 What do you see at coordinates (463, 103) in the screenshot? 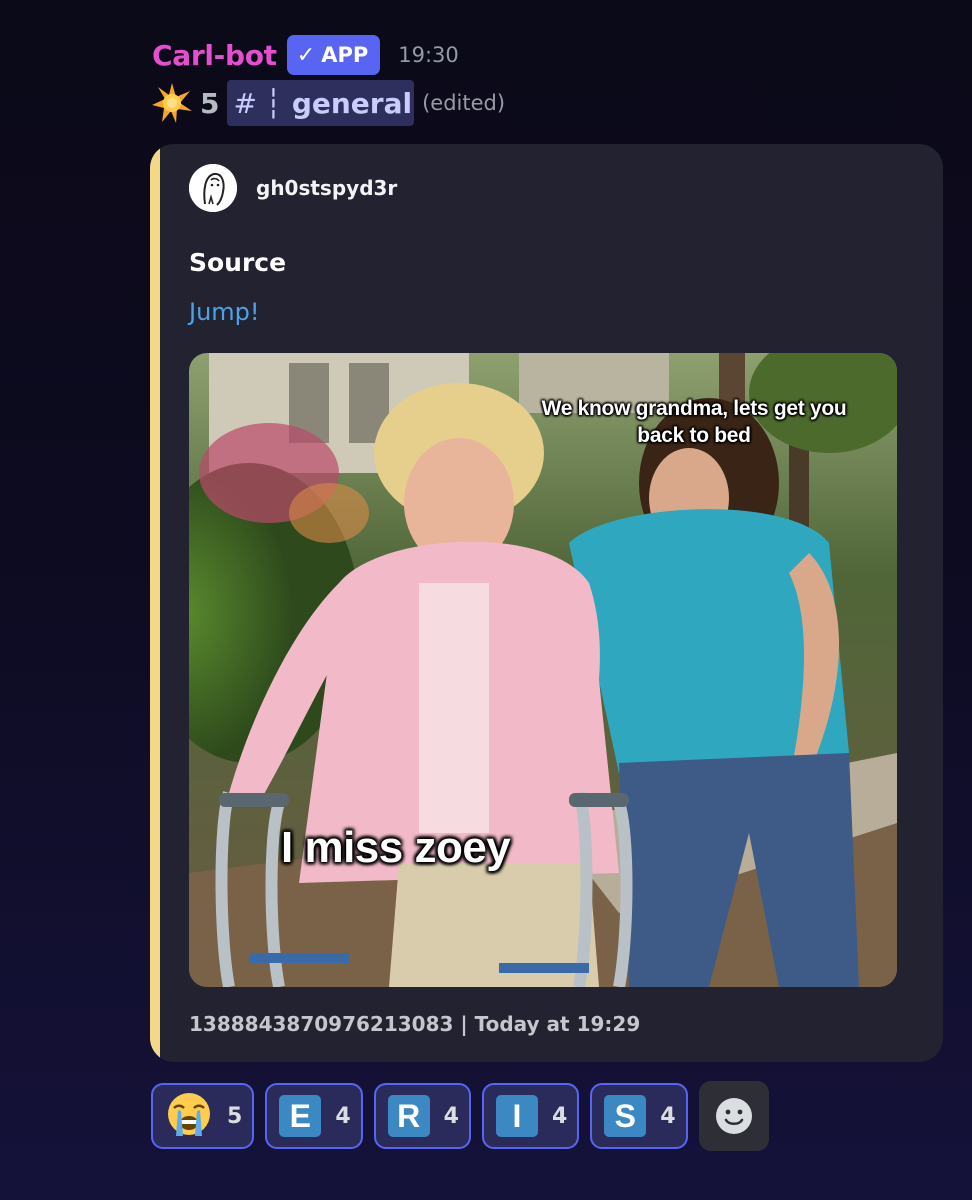
I see `edited-label: (edited)` at bounding box center [463, 103].